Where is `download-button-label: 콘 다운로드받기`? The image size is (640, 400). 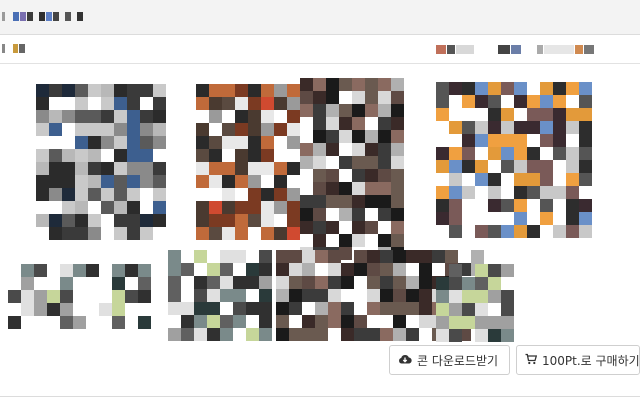
download-button-label: 콘 다운로드받기 is located at coordinates (458, 360).